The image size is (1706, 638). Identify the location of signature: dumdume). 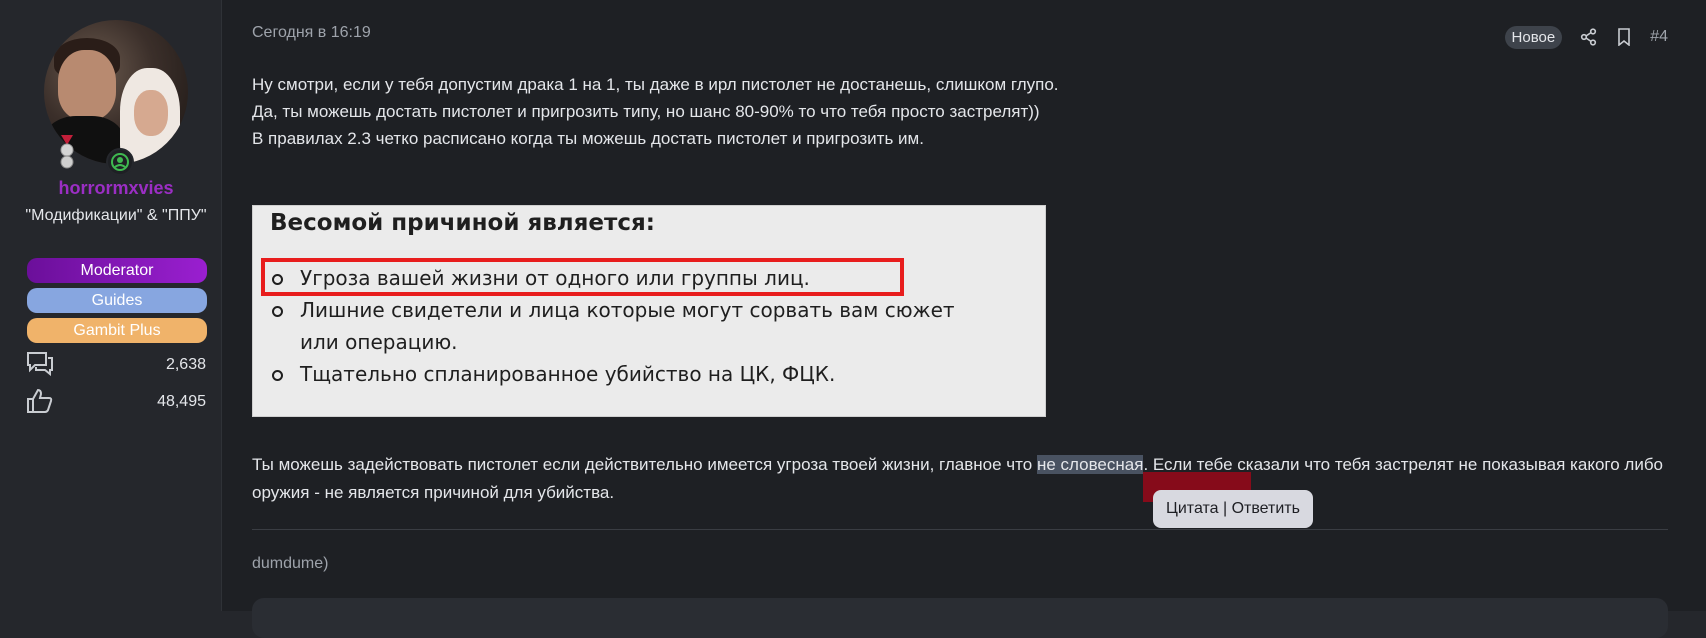
(290, 563).